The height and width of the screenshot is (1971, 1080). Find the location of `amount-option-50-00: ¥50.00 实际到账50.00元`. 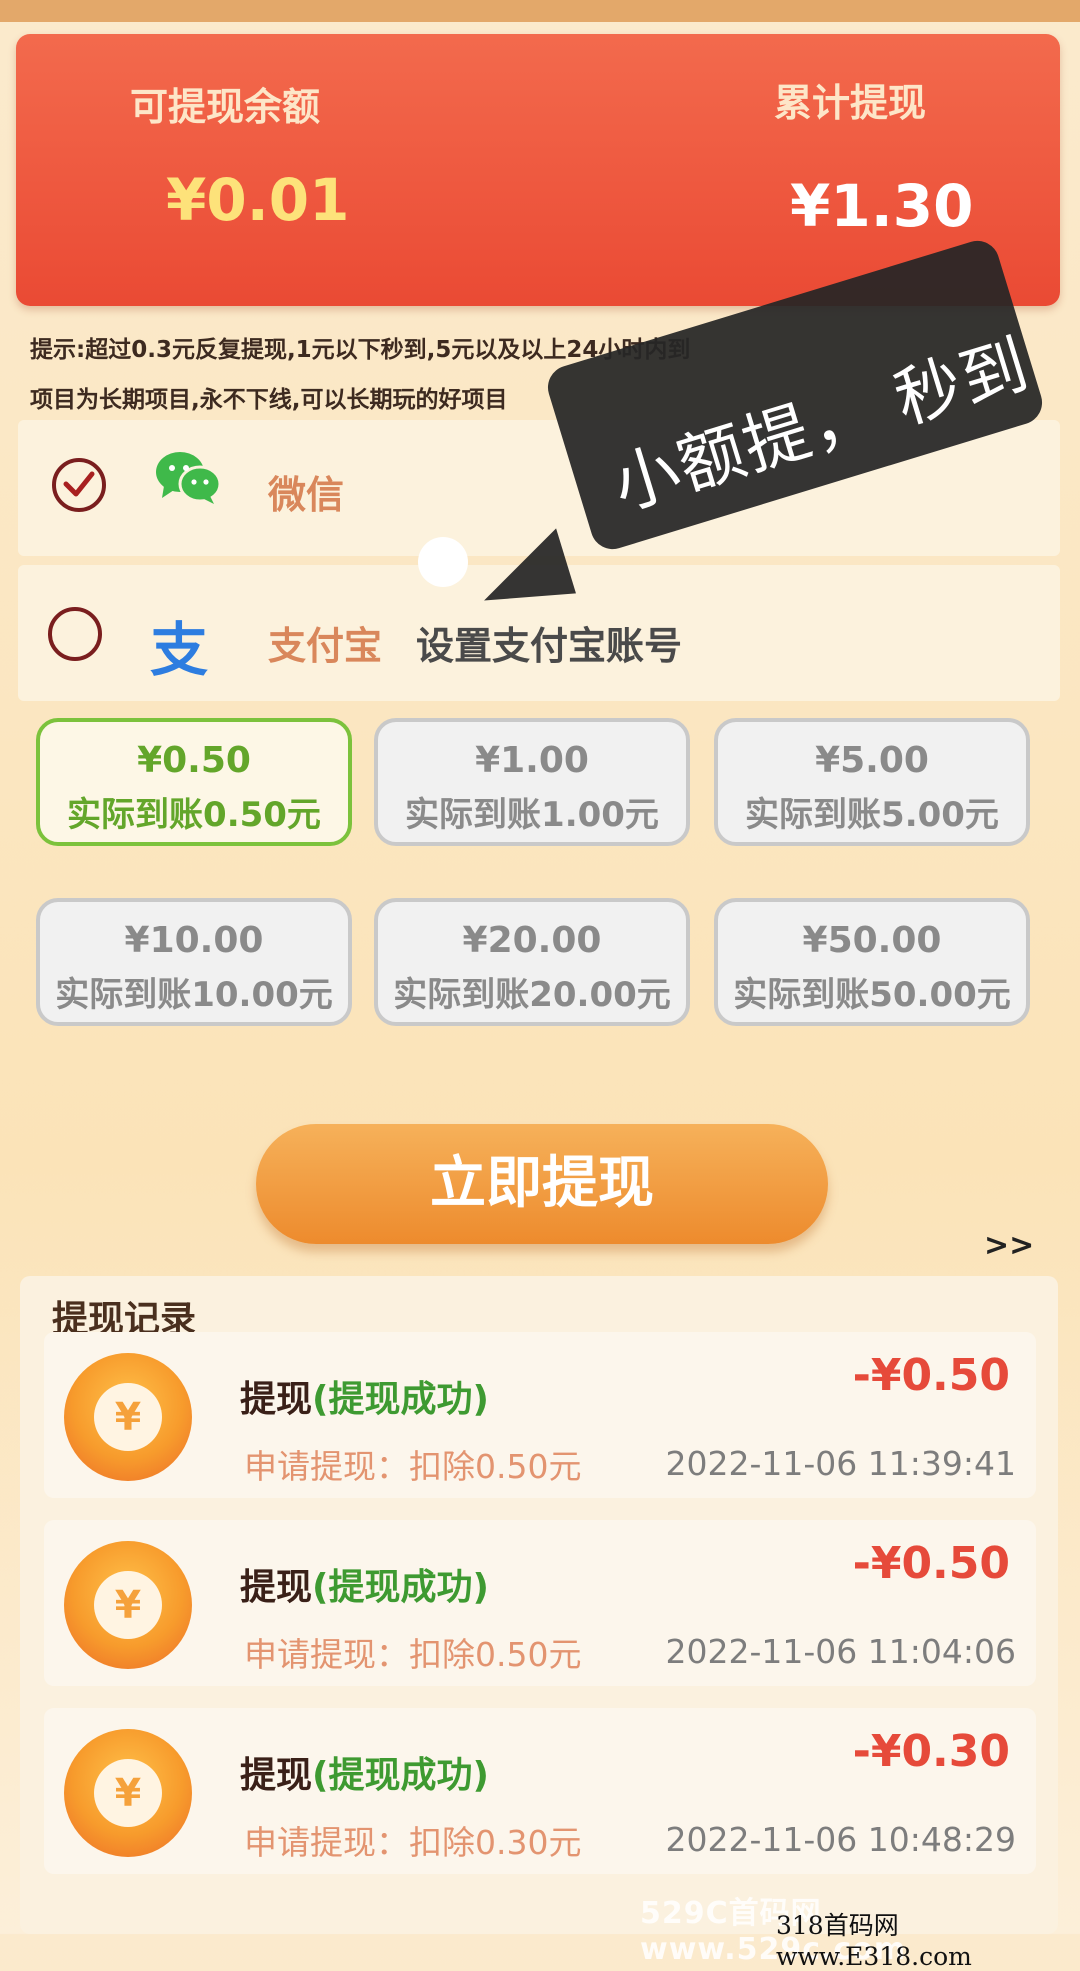

amount-option-50-00: ¥50.00 实际到账50.00元 is located at coordinates (872, 962).